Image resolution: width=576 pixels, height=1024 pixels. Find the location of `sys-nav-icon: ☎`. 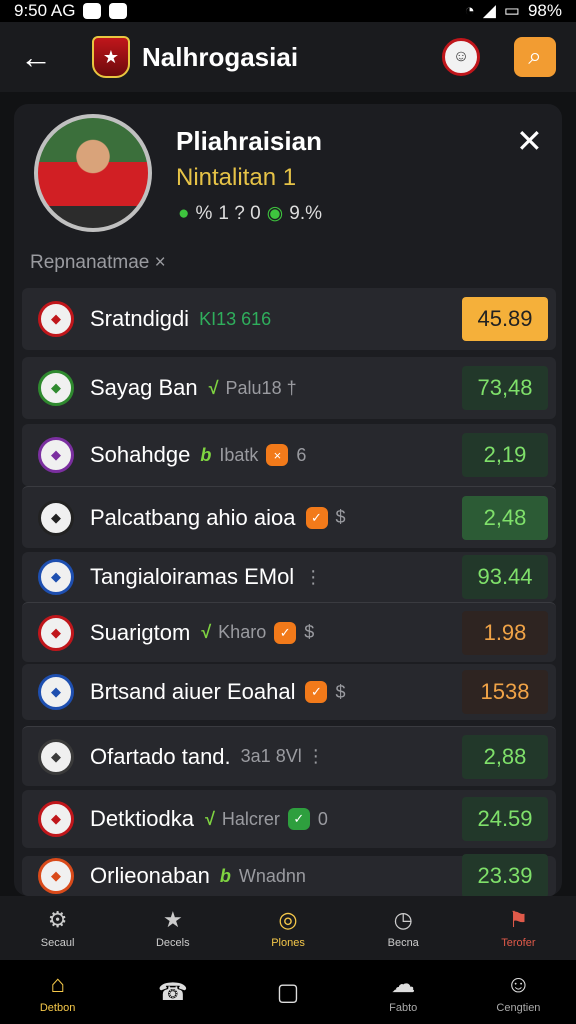

sys-nav-icon: ☎ is located at coordinates (172, 992).